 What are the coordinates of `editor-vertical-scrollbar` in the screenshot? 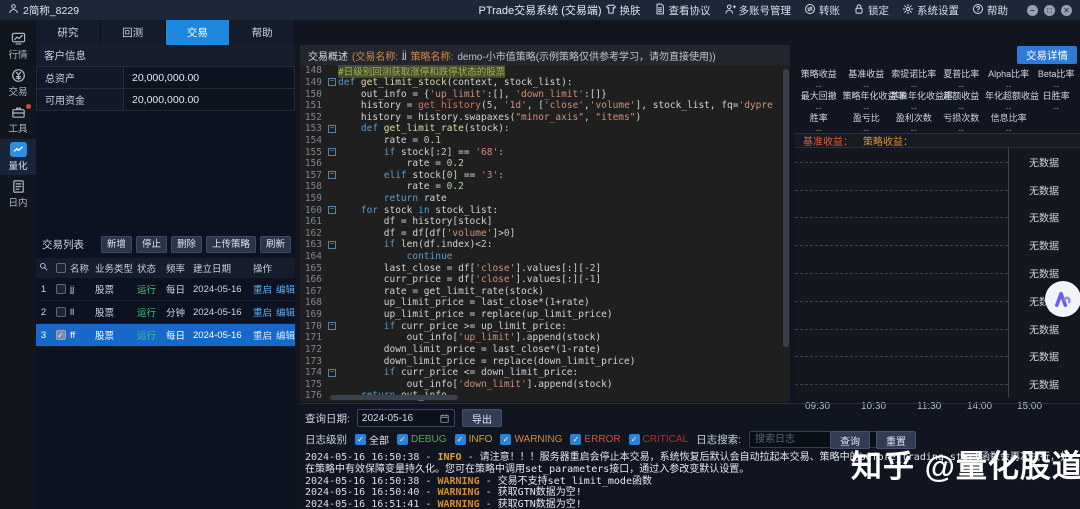 It's located at (786, 208).